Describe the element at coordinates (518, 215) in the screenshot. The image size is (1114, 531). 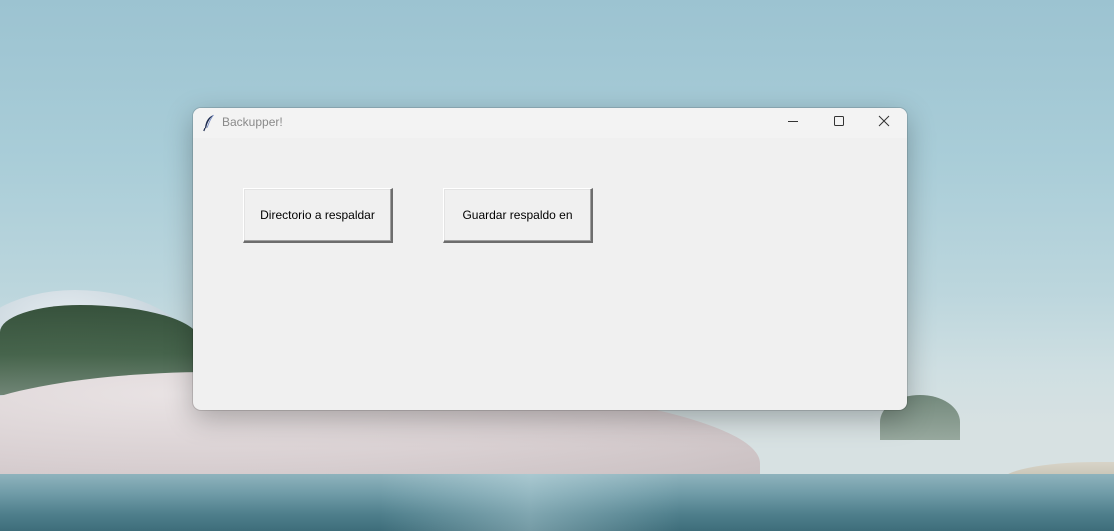
I see `select-backup-destination-button: Guardar respaldo en` at that location.